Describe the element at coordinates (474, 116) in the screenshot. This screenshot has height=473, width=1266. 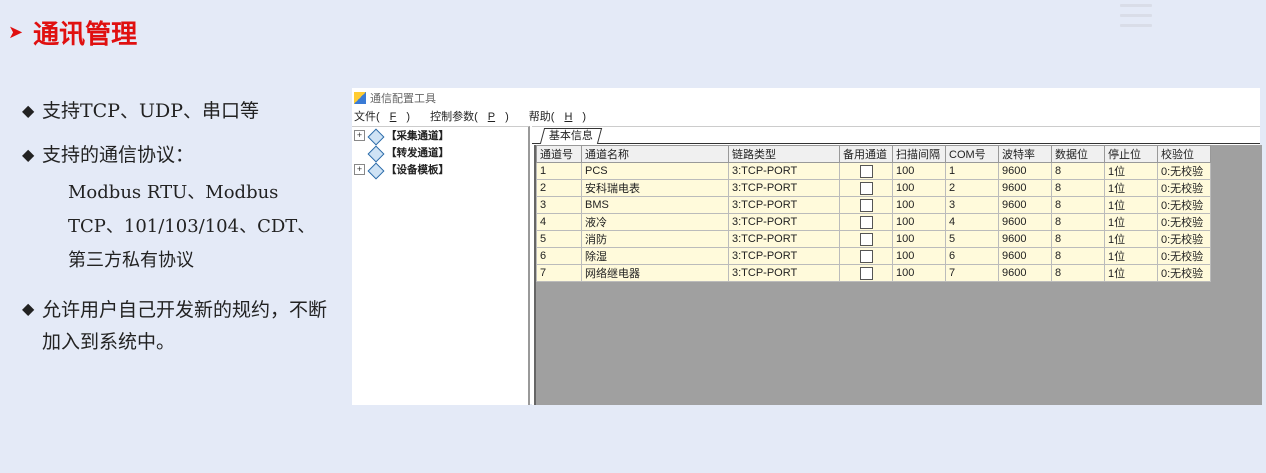
I see `menu-control-params: 控制参数(P)` at that location.